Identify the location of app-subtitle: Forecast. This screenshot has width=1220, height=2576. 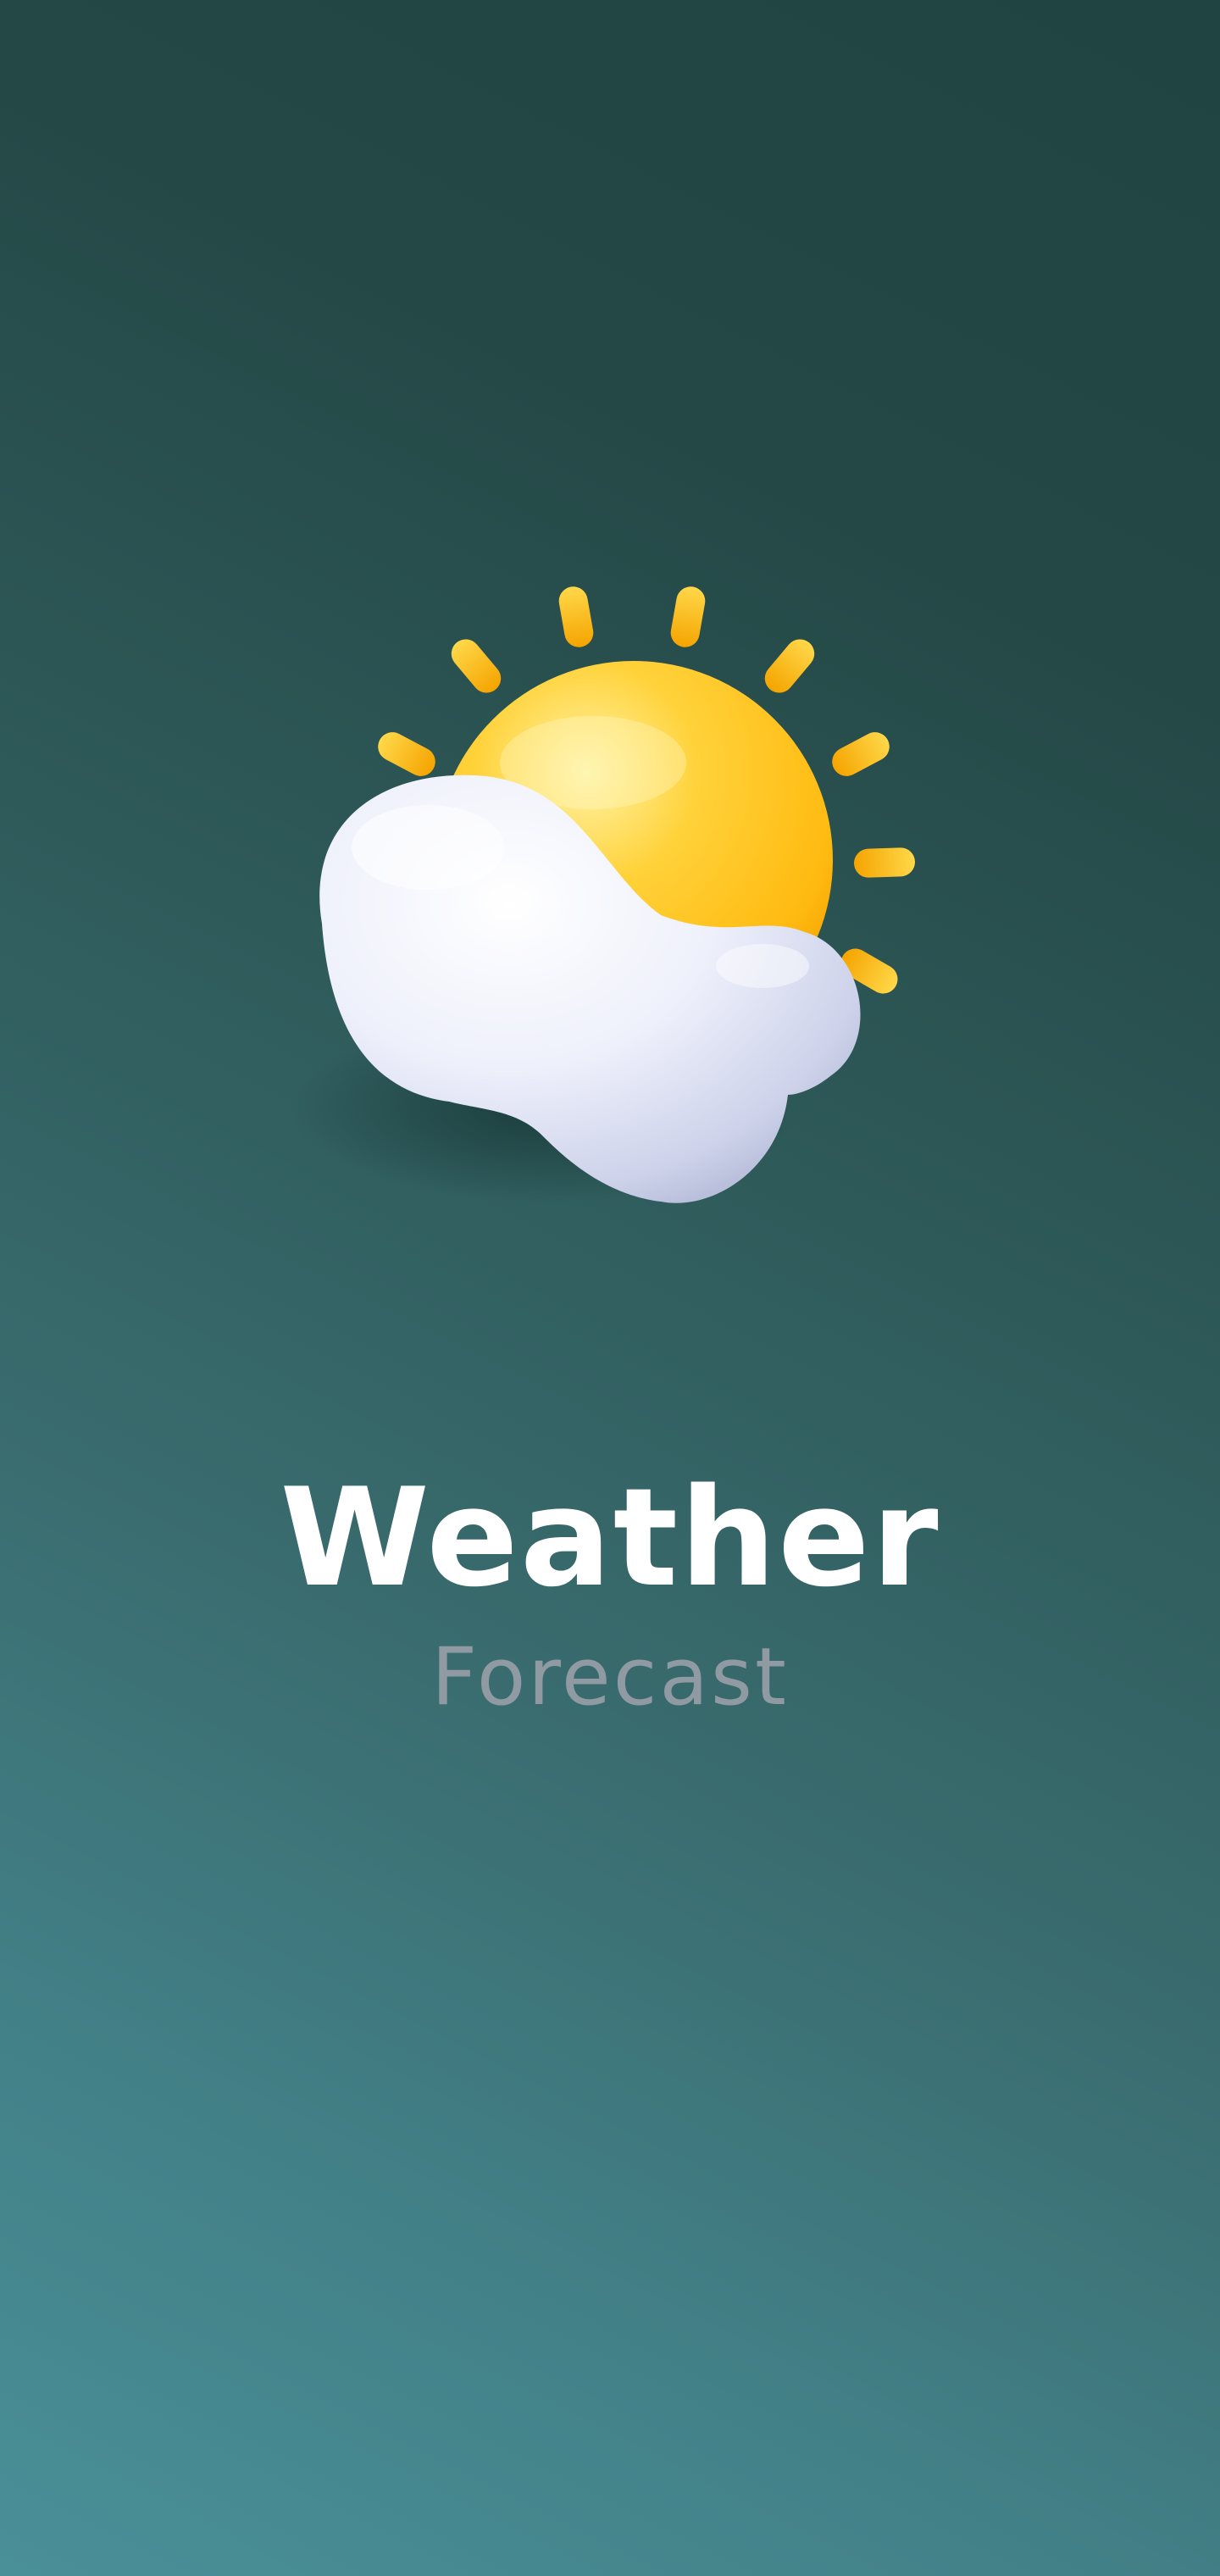
(610, 1677).